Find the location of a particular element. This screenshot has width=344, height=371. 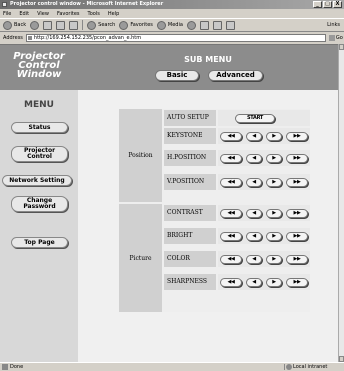

bright-fast-decrease-button: ◀◀ is located at coordinates (231, 236).